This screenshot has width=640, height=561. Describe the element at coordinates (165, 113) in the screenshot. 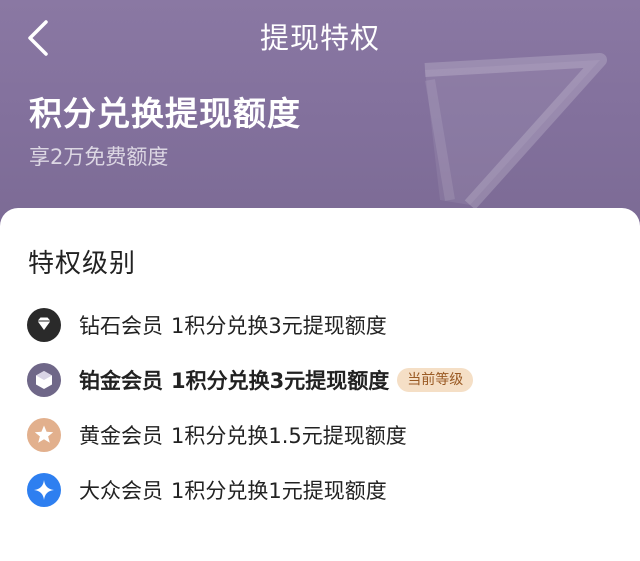

I see `hero-title: 积分兑换提现额度` at that location.